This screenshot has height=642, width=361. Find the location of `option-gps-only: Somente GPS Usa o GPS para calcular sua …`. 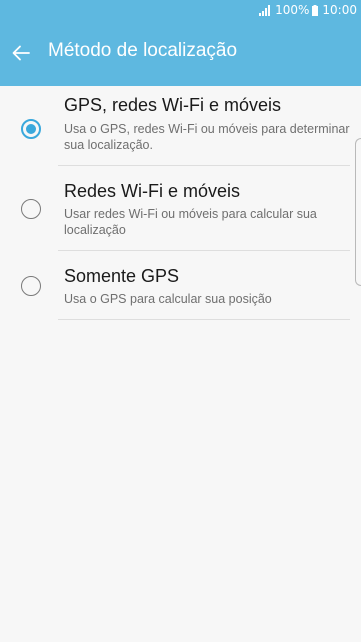

option-gps-only: Somente GPS Usa o GPS para calcular sua … is located at coordinates (180, 286).